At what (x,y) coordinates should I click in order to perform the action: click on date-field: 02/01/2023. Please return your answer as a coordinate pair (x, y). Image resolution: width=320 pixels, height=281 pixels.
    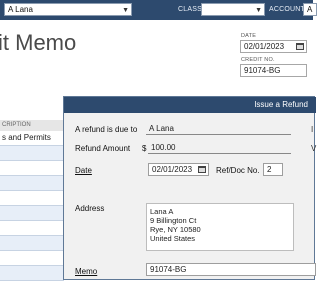
    Looking at the image, I should click on (273, 46).